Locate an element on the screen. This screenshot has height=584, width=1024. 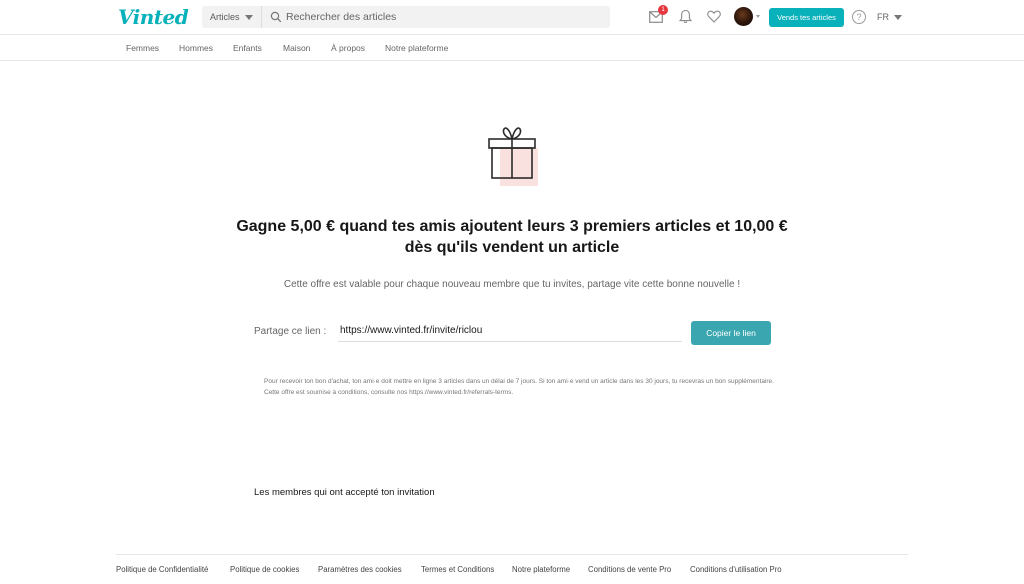
sell-items-button: Vends tes articles is located at coordinates (806, 17).